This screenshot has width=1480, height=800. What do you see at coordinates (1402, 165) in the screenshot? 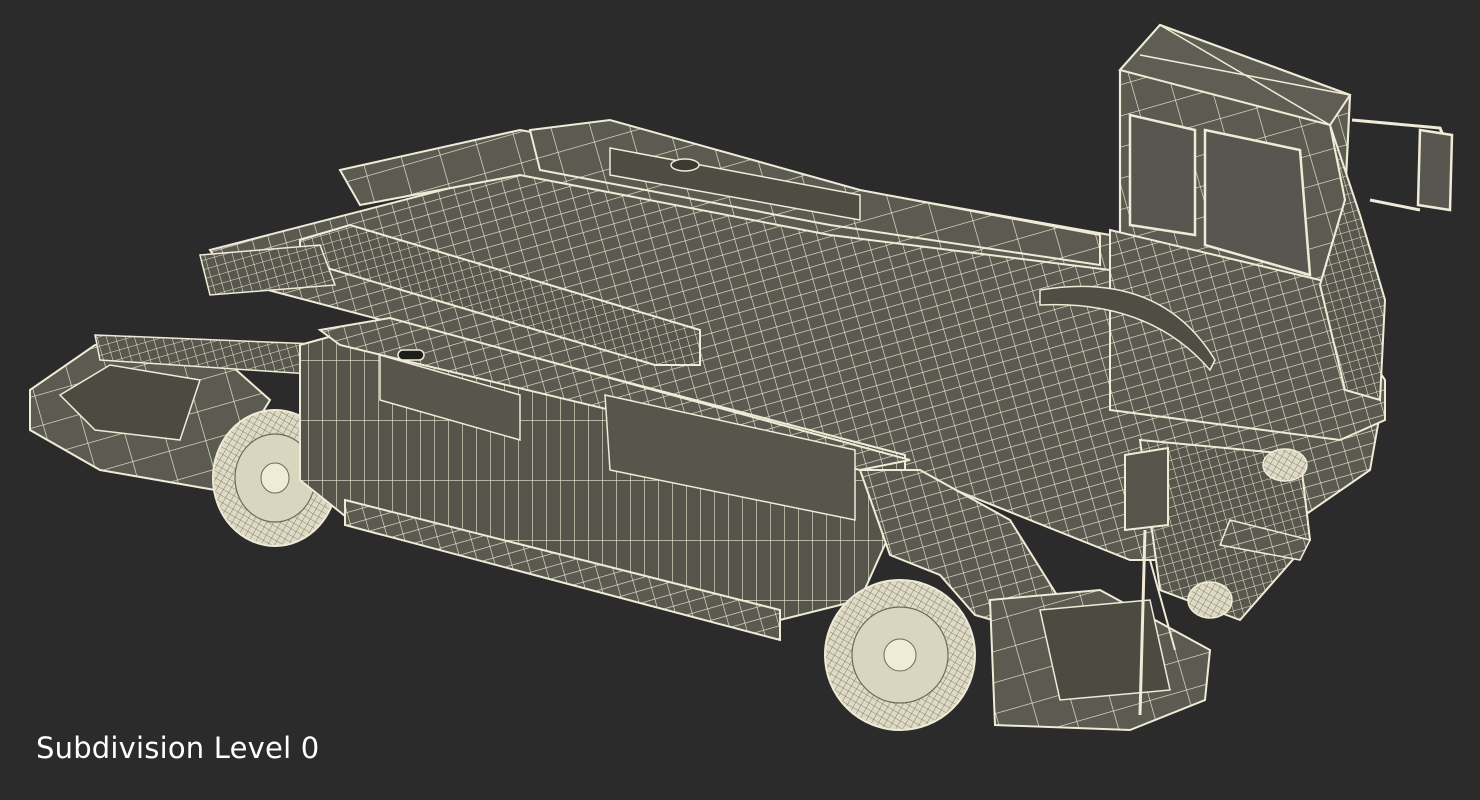
I see `side-mirror` at bounding box center [1402, 165].